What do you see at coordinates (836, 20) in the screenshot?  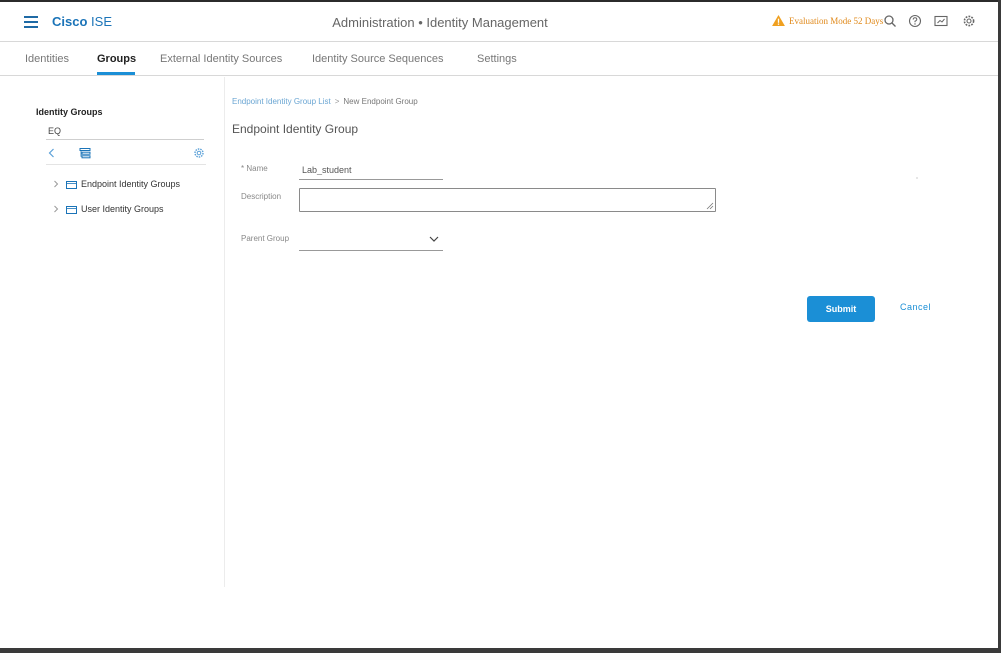 I see `evaluation-text: Evaluation Mode 52 Days` at bounding box center [836, 20].